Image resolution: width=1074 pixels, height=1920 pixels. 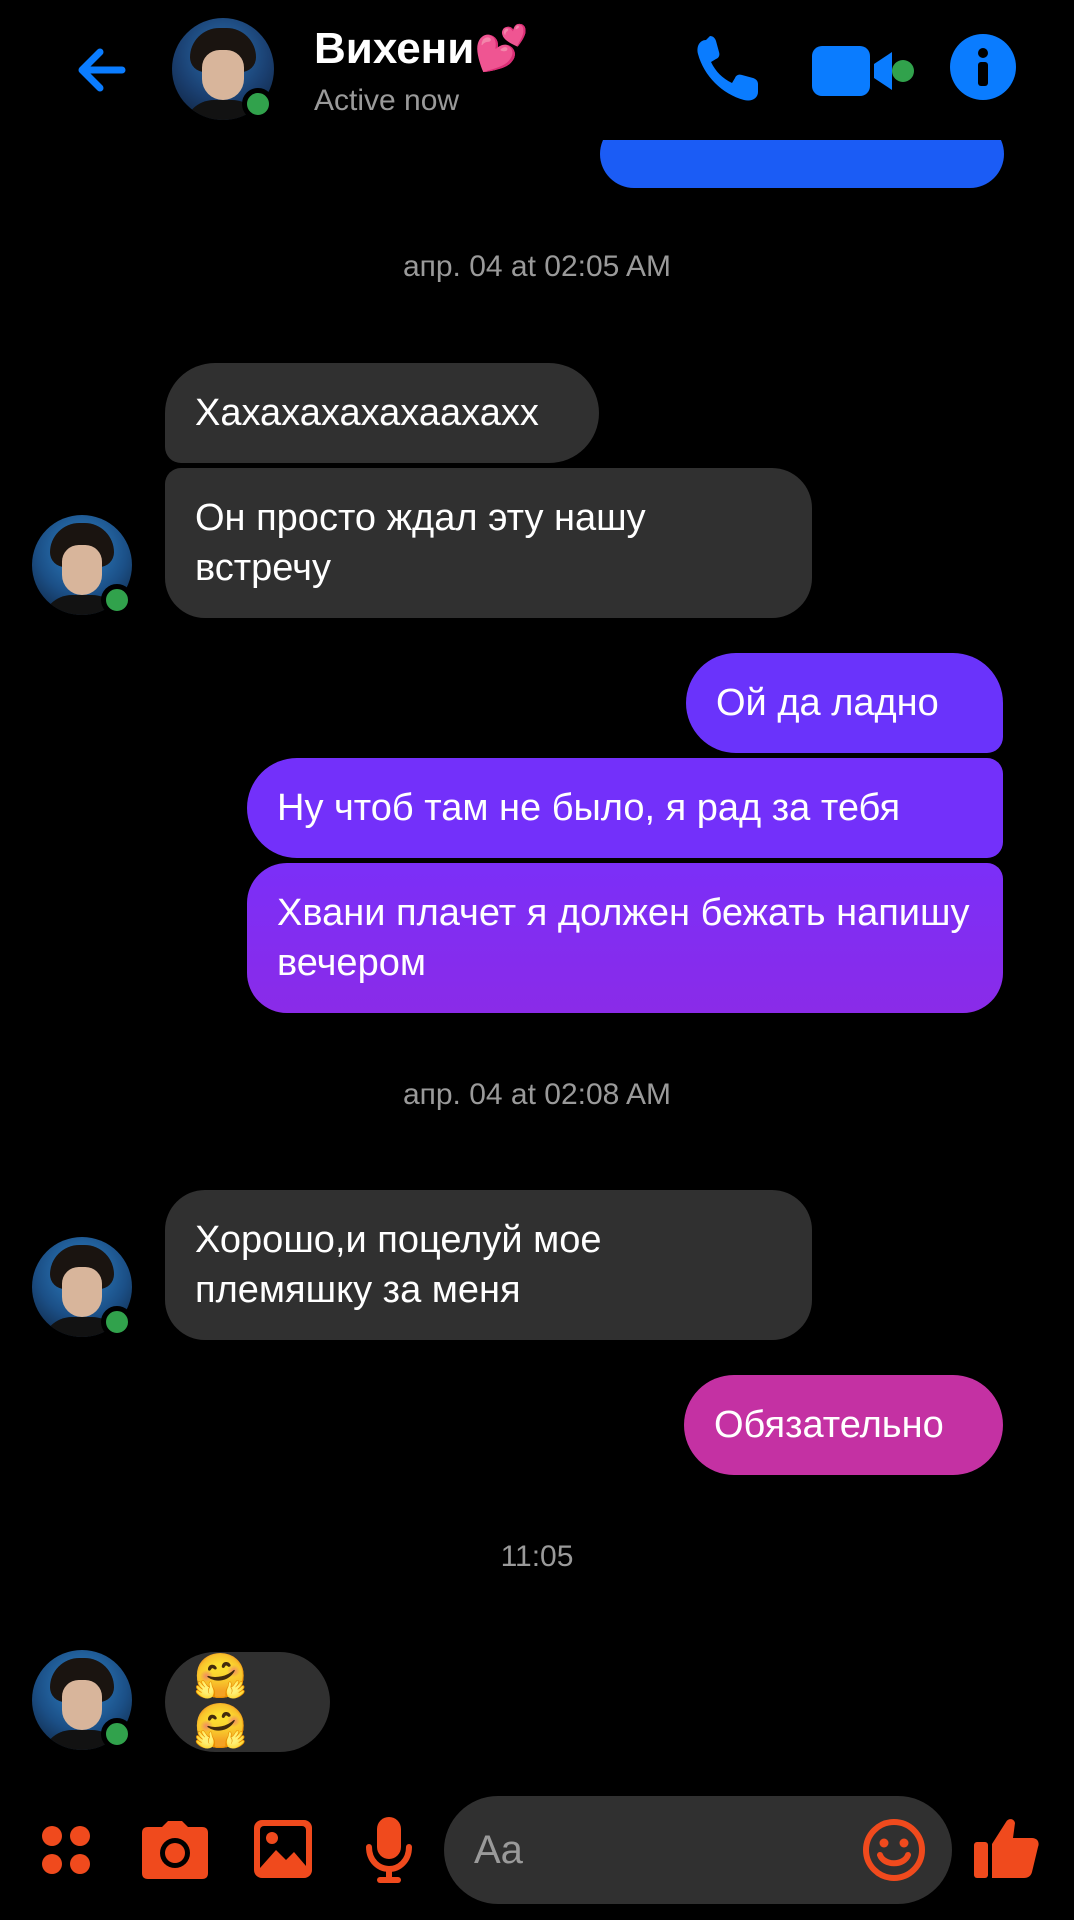 I want to click on gallery-button, so click(x=283, y=1849).